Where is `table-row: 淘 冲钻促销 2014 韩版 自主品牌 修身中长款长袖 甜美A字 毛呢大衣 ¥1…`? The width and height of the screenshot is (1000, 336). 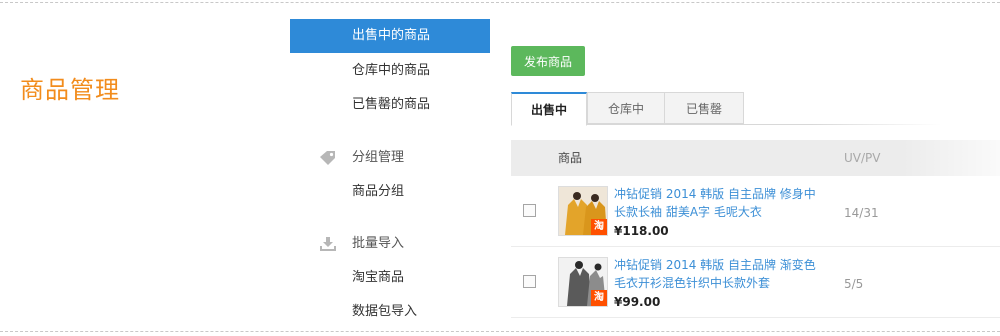
table-row: 淘 冲钻促销 2014 韩版 自主品牌 修身中长款长袖 甜美A字 毛呢大衣 ¥1… is located at coordinates (755, 211).